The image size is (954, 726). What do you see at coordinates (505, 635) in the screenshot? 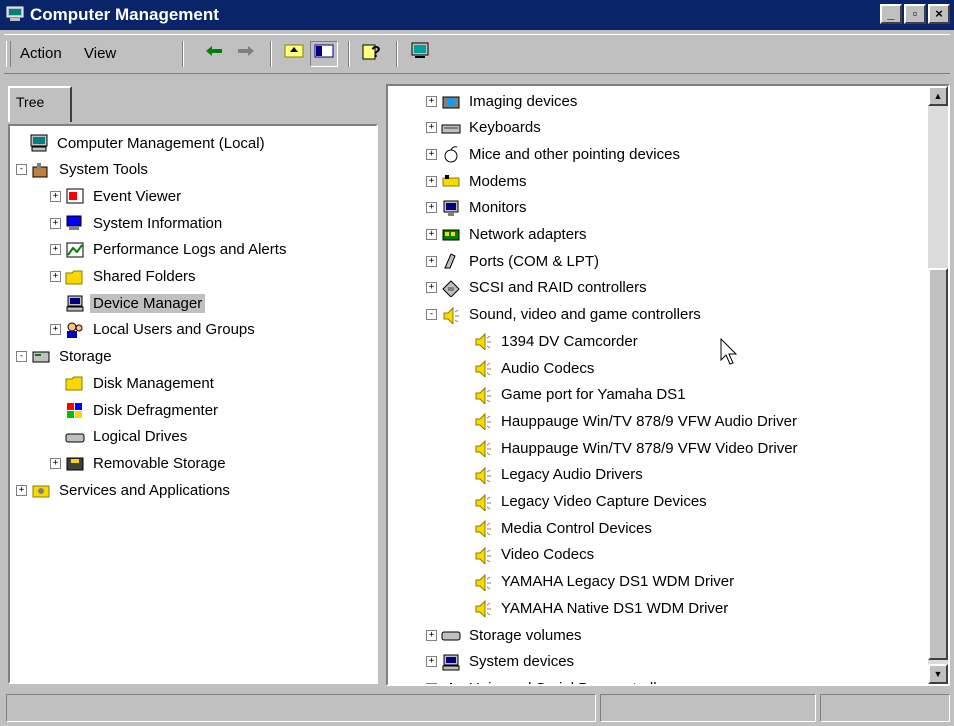
I see `tree-item: + Storage volumes` at bounding box center [505, 635].